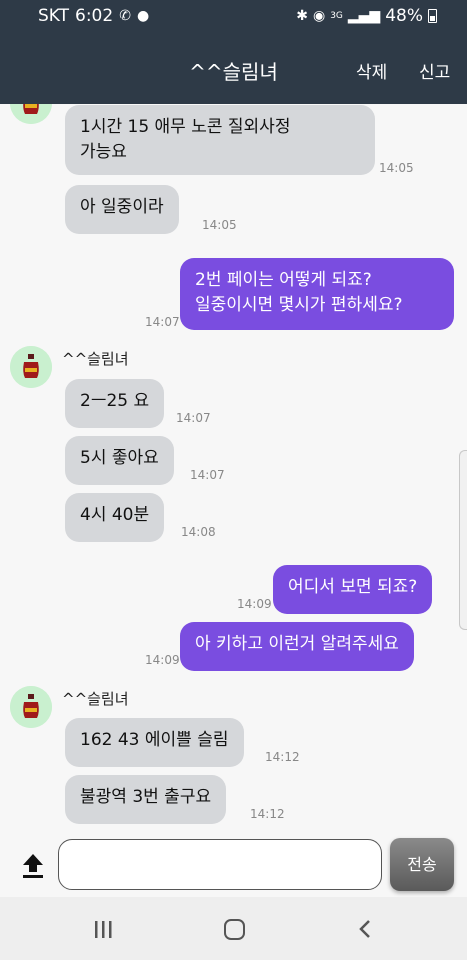 The height and width of the screenshot is (960, 467). I want to click on message-text: 아 키하고 이런거 알려주세요, so click(297, 644).